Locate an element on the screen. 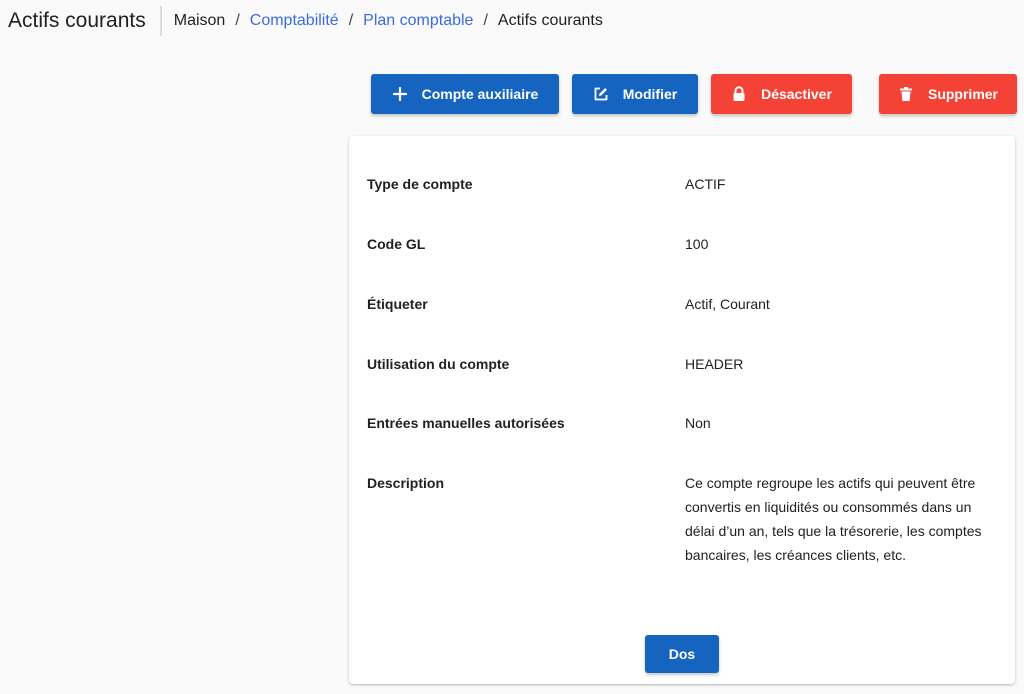 The height and width of the screenshot is (694, 1024). breadcrumb-home: Maison is located at coordinates (200, 21).